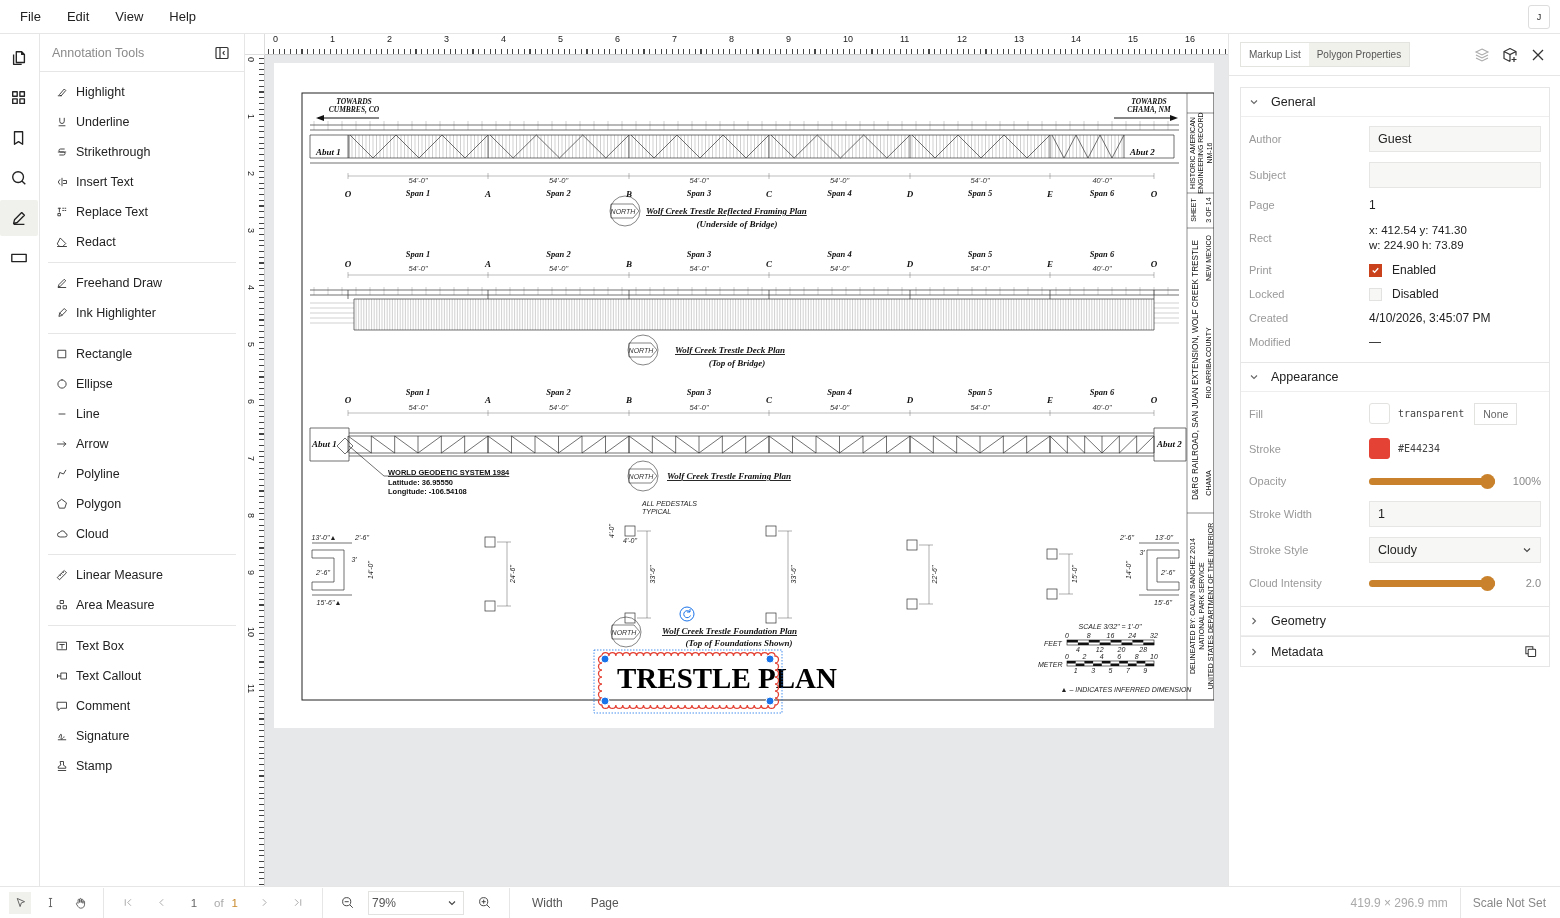 The height and width of the screenshot is (918, 1560). Describe the element at coordinates (194, 902) in the screenshot. I see `page-number-field: 1` at that location.